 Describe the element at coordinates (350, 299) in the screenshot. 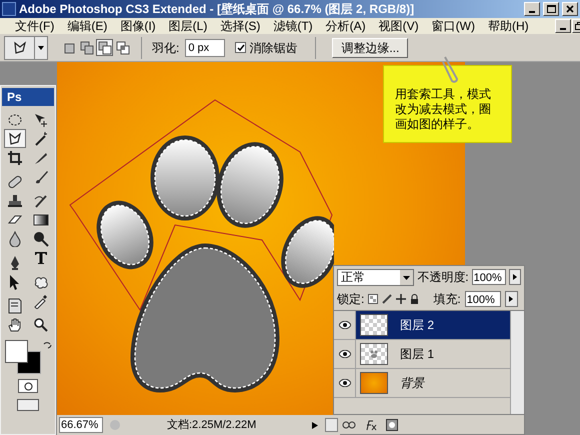

I see `lock-label: 锁定:` at that location.